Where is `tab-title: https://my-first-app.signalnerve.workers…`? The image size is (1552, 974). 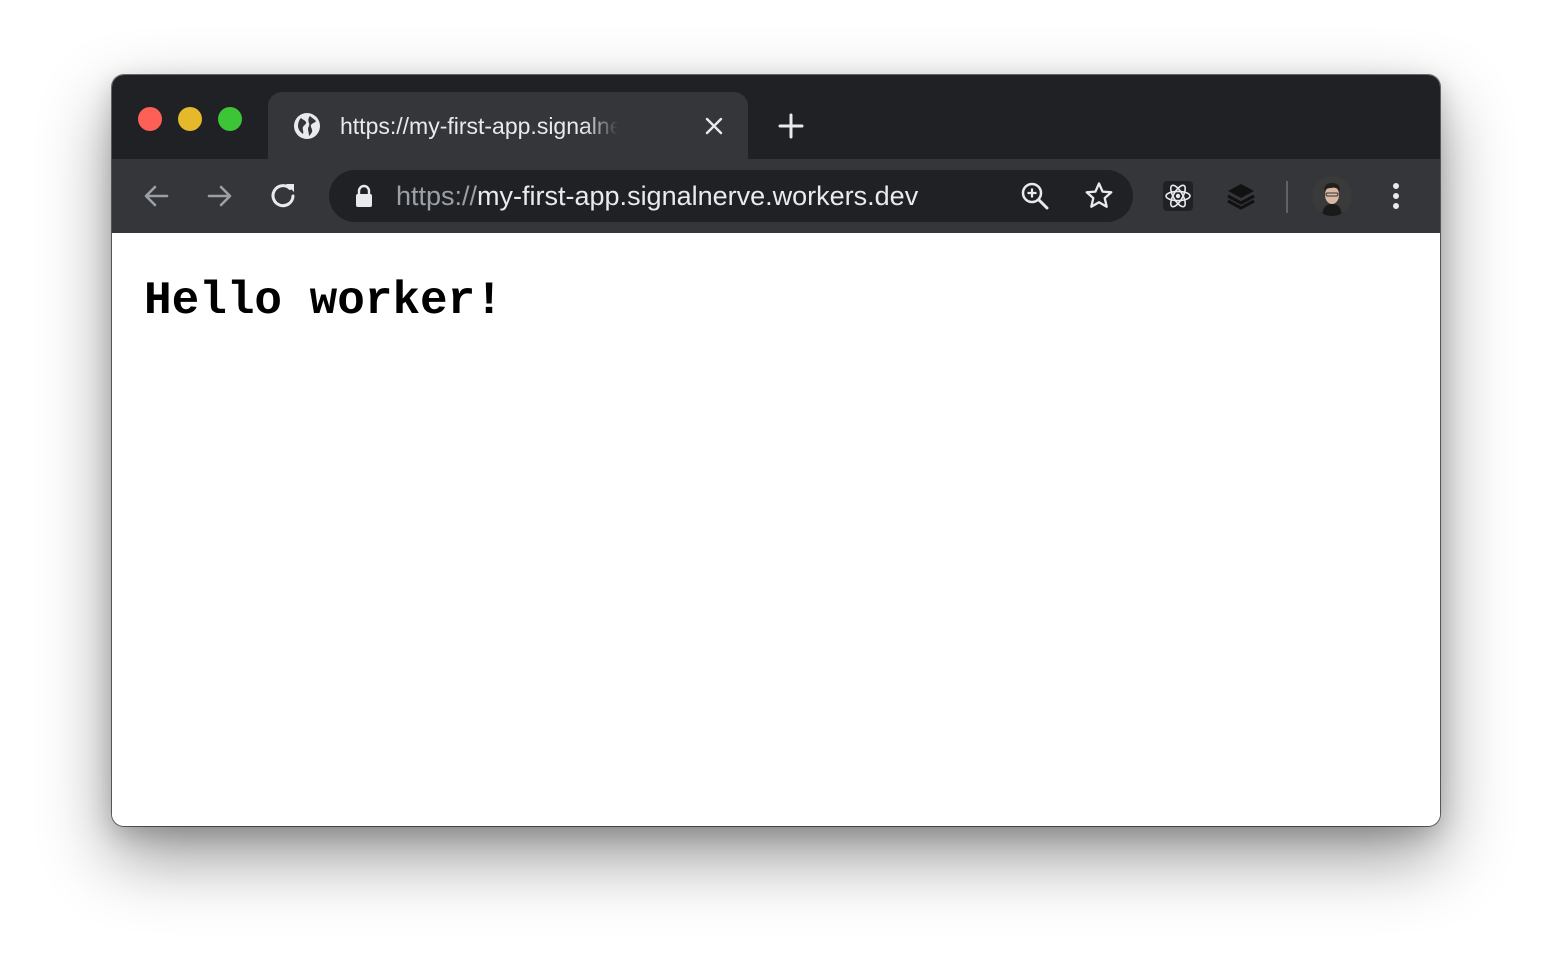 tab-title: https://my-first-app.signalnerve.workers… is located at coordinates (479, 126).